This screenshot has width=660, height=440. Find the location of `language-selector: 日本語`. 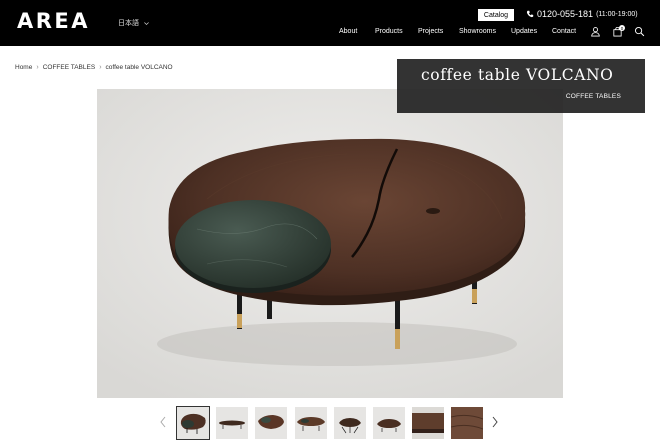

language-selector: 日本語 is located at coordinates (134, 23).